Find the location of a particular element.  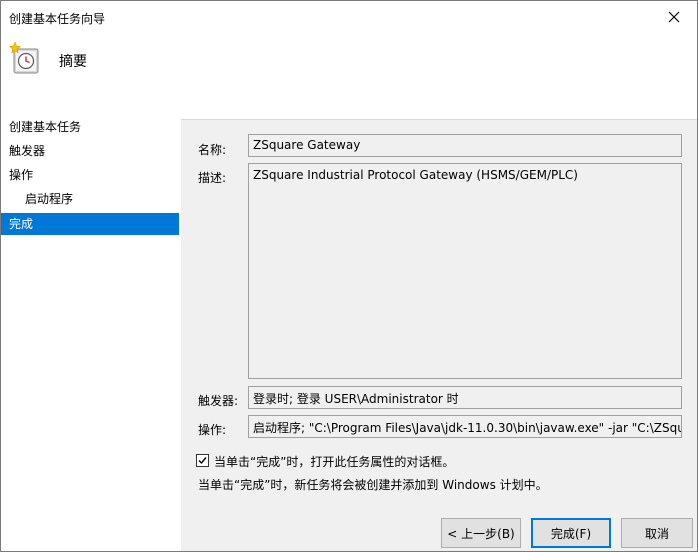

step-create-basic-task: 创建基本任务 is located at coordinates (90, 127).